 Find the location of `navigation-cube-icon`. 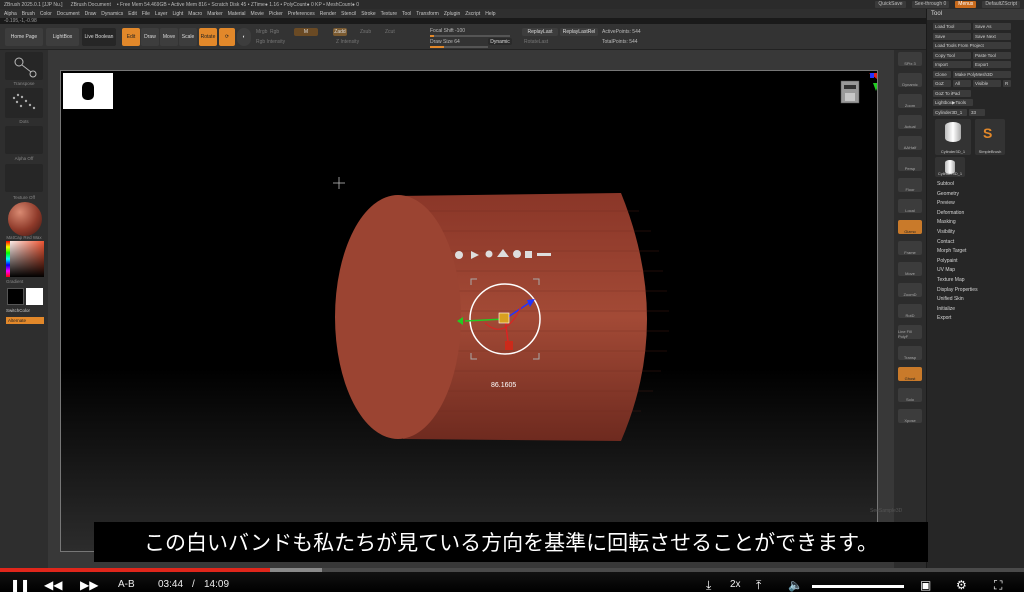

navigation-cube-icon is located at coordinates (859, 88).